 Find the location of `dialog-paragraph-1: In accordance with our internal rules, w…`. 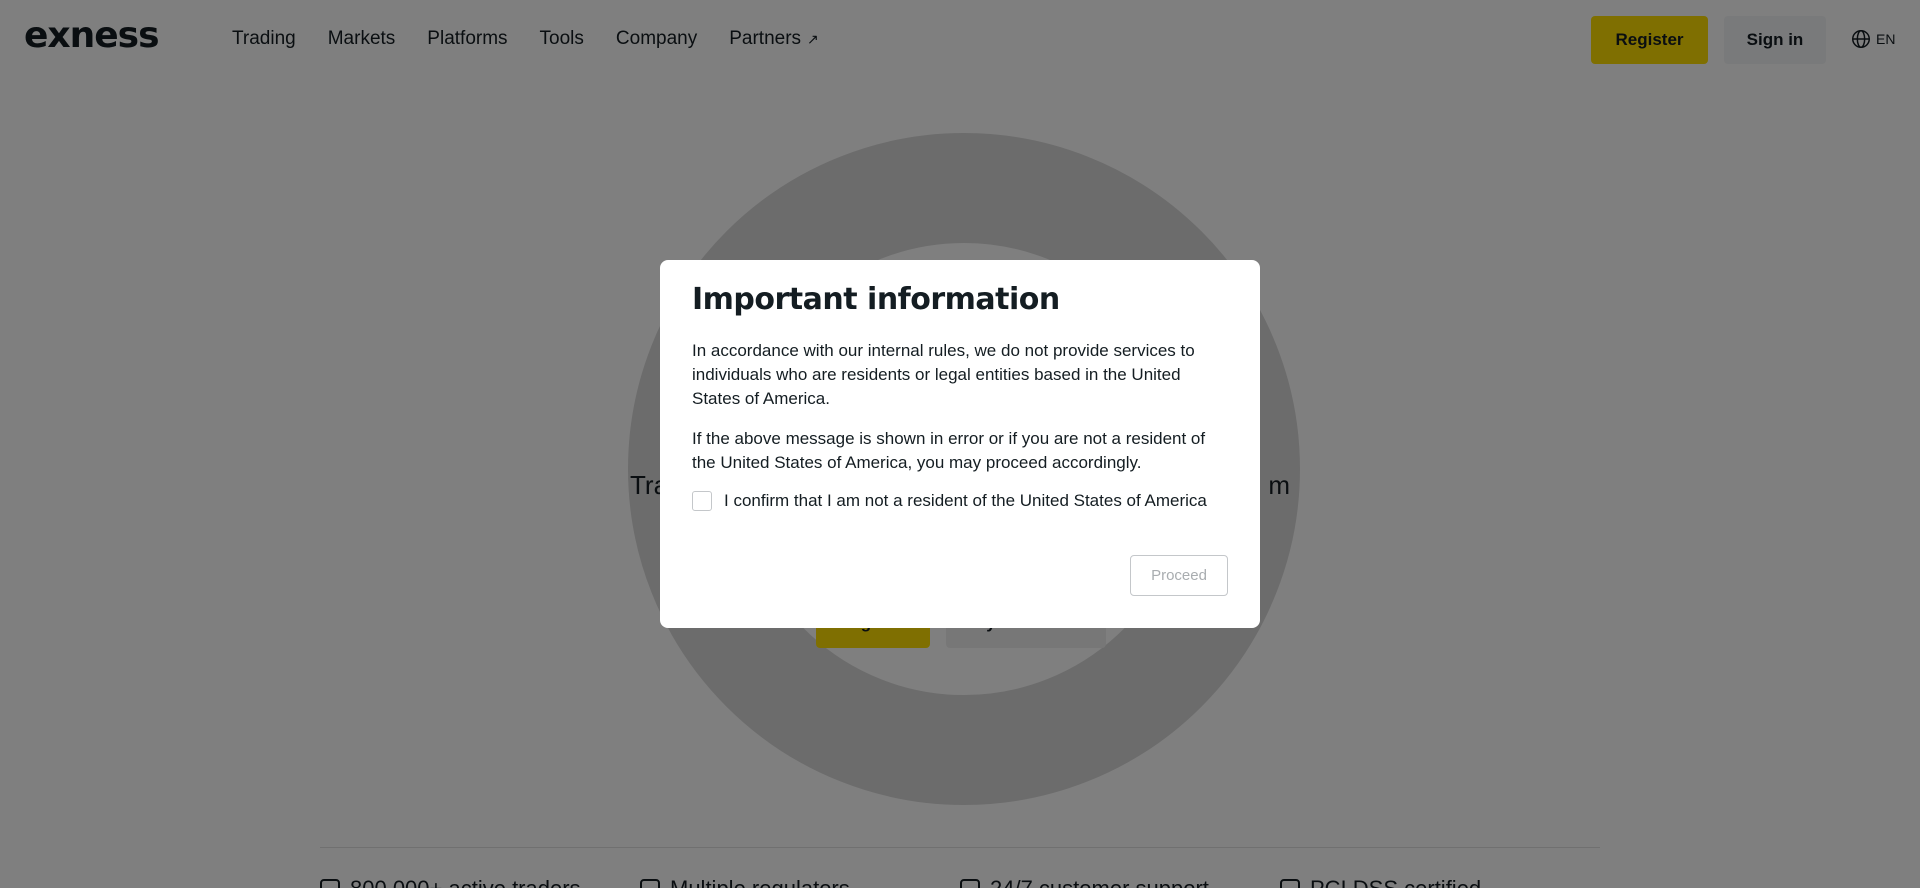

dialog-paragraph-1: In accordance with our internal rules, w… is located at coordinates (943, 374).